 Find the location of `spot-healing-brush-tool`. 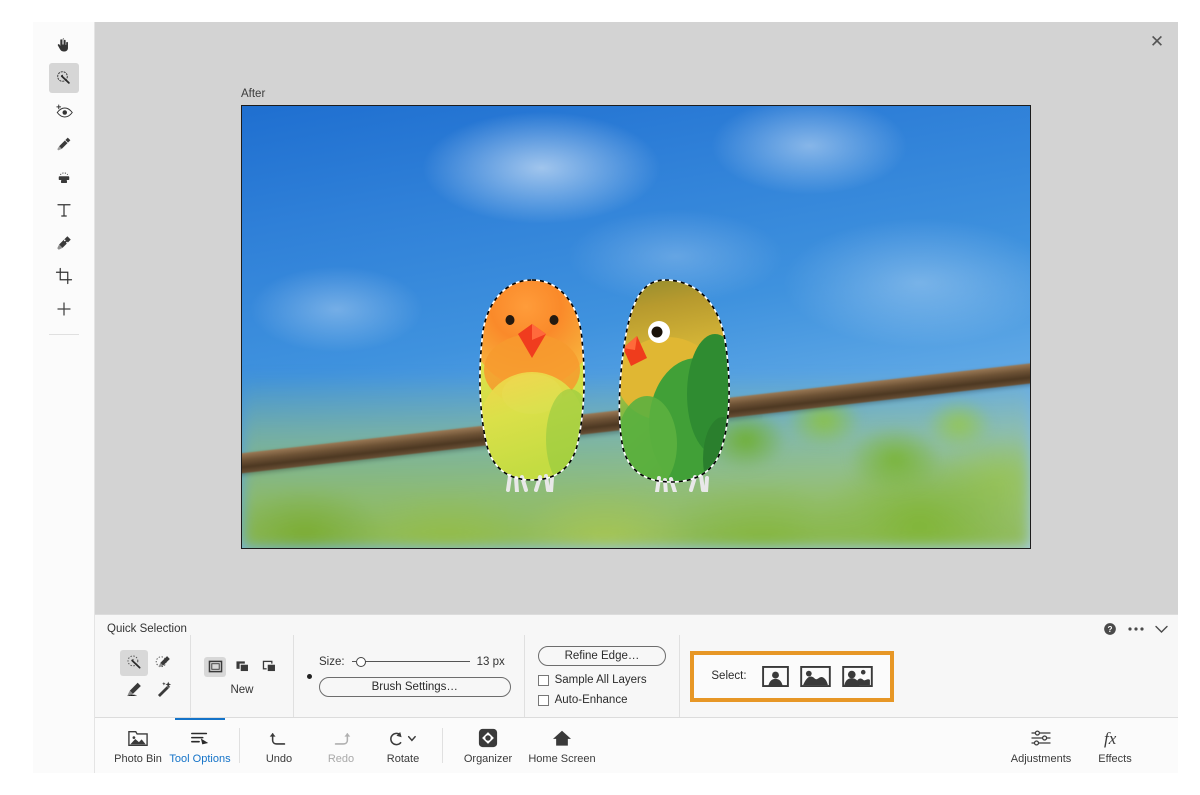

spot-healing-brush-tool is located at coordinates (64, 144).